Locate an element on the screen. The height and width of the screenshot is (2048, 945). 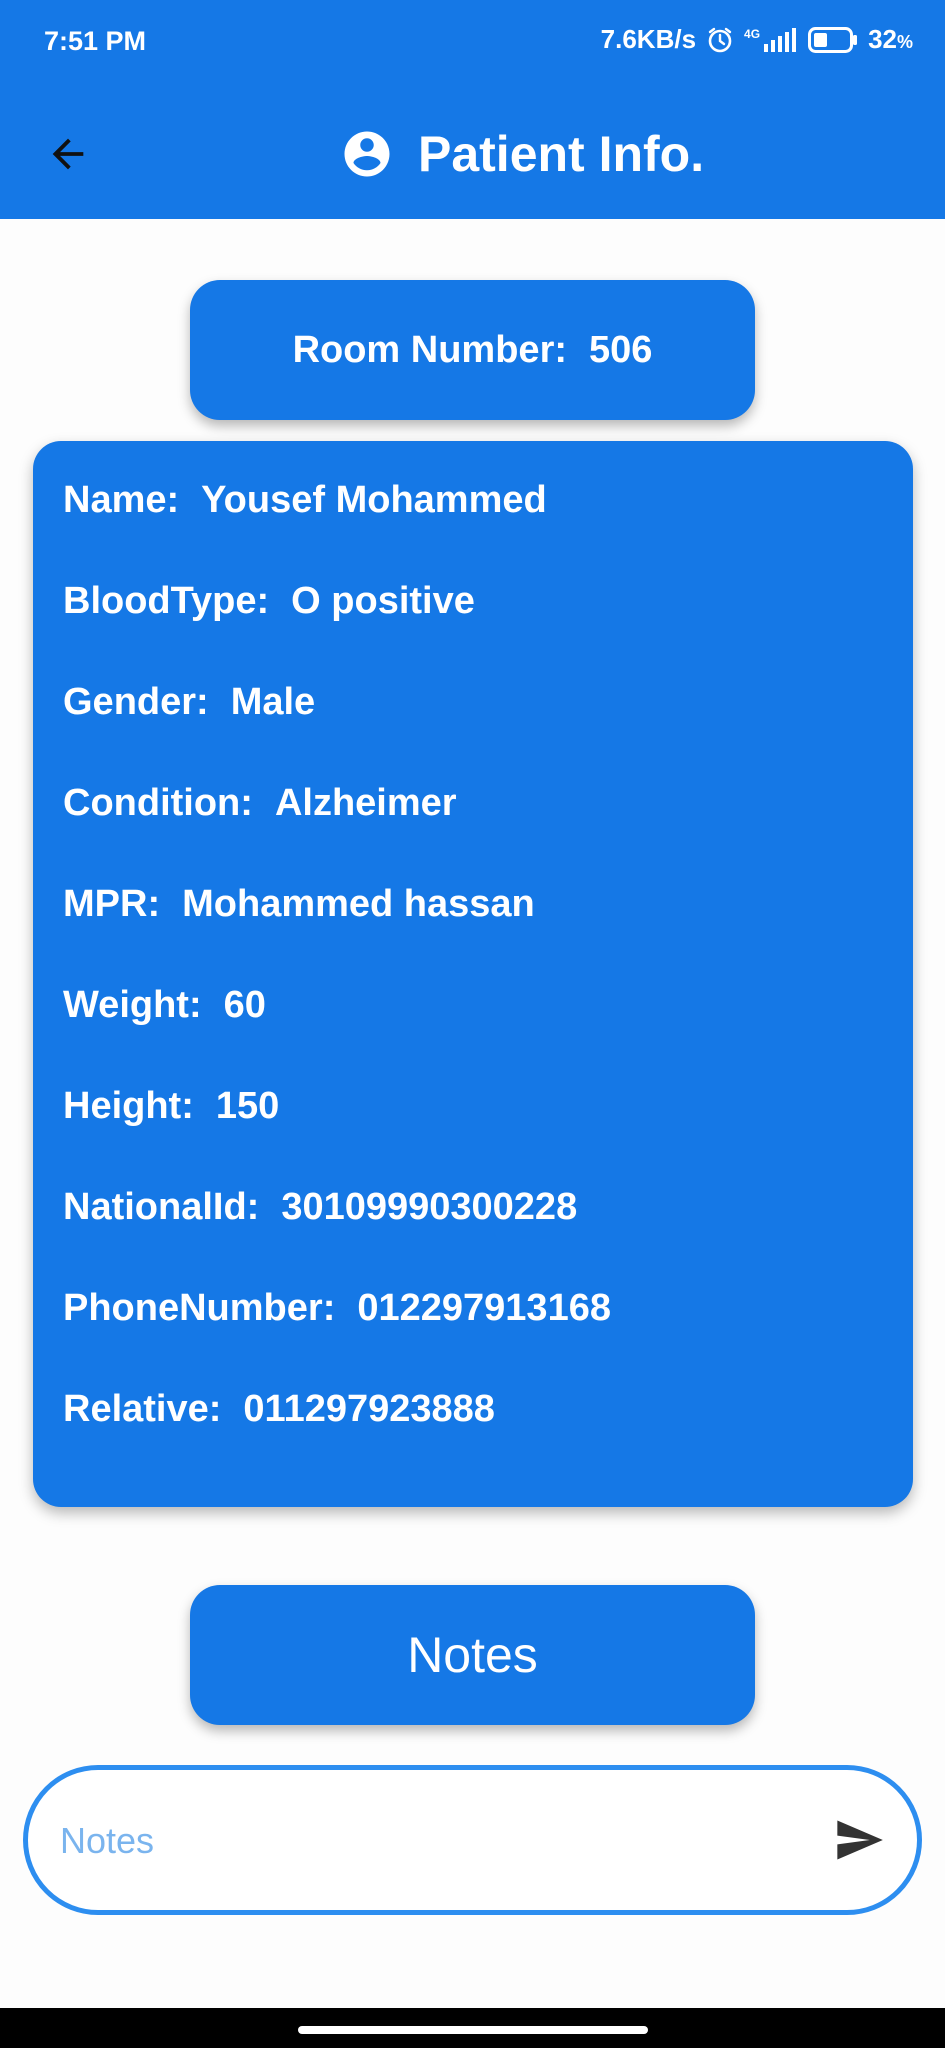
info-value: Alzheimer is located at coordinates (365, 803).